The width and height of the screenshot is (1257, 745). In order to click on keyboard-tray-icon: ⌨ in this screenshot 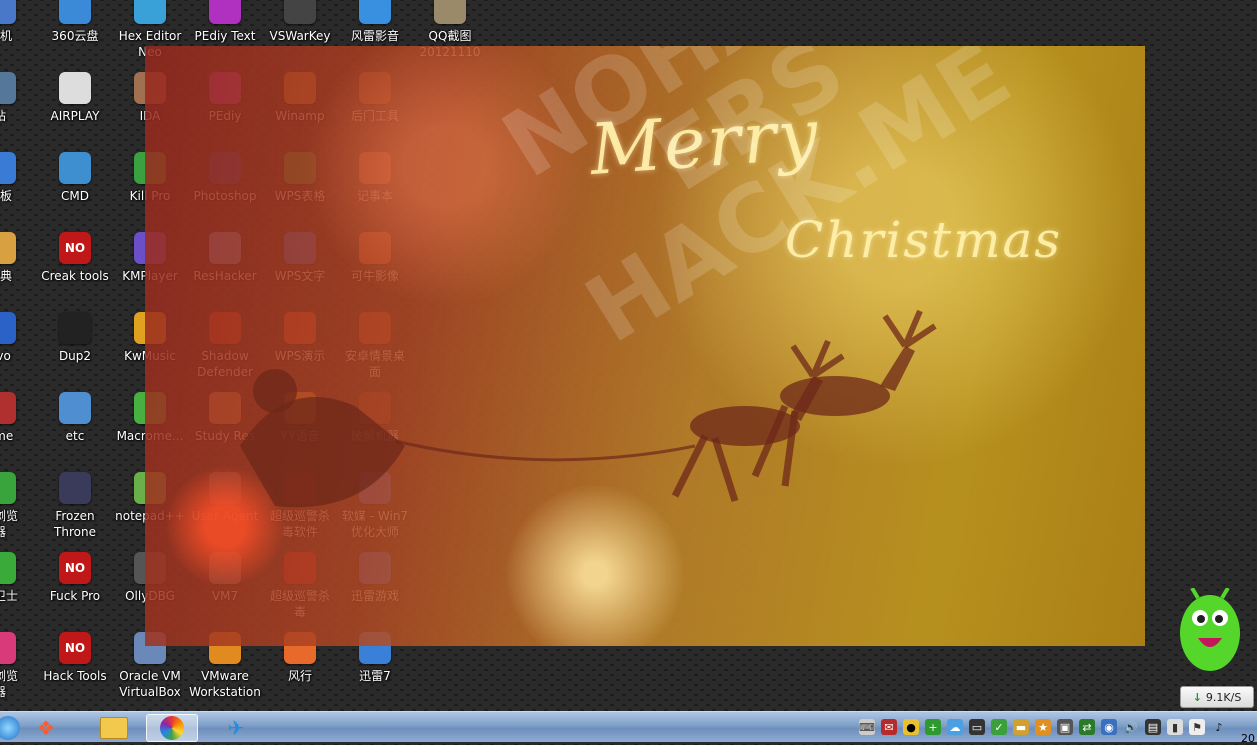, I will do `click(867, 727)`.